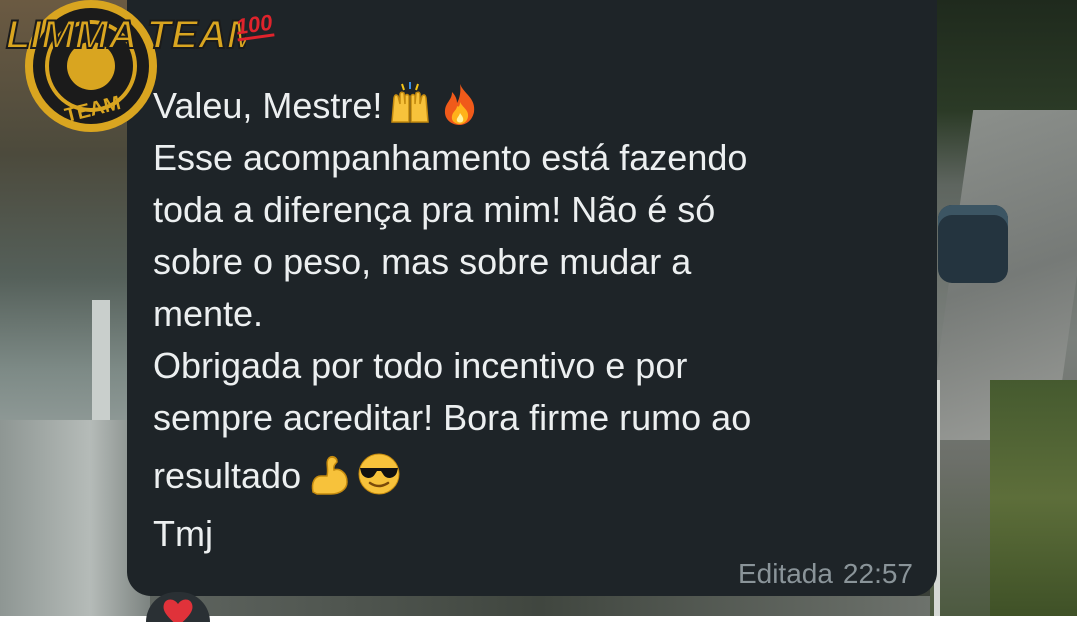 Image resolution: width=1077 pixels, height=622 pixels. I want to click on message-line: Esse acompanhamento está fazendo, so click(450, 157).